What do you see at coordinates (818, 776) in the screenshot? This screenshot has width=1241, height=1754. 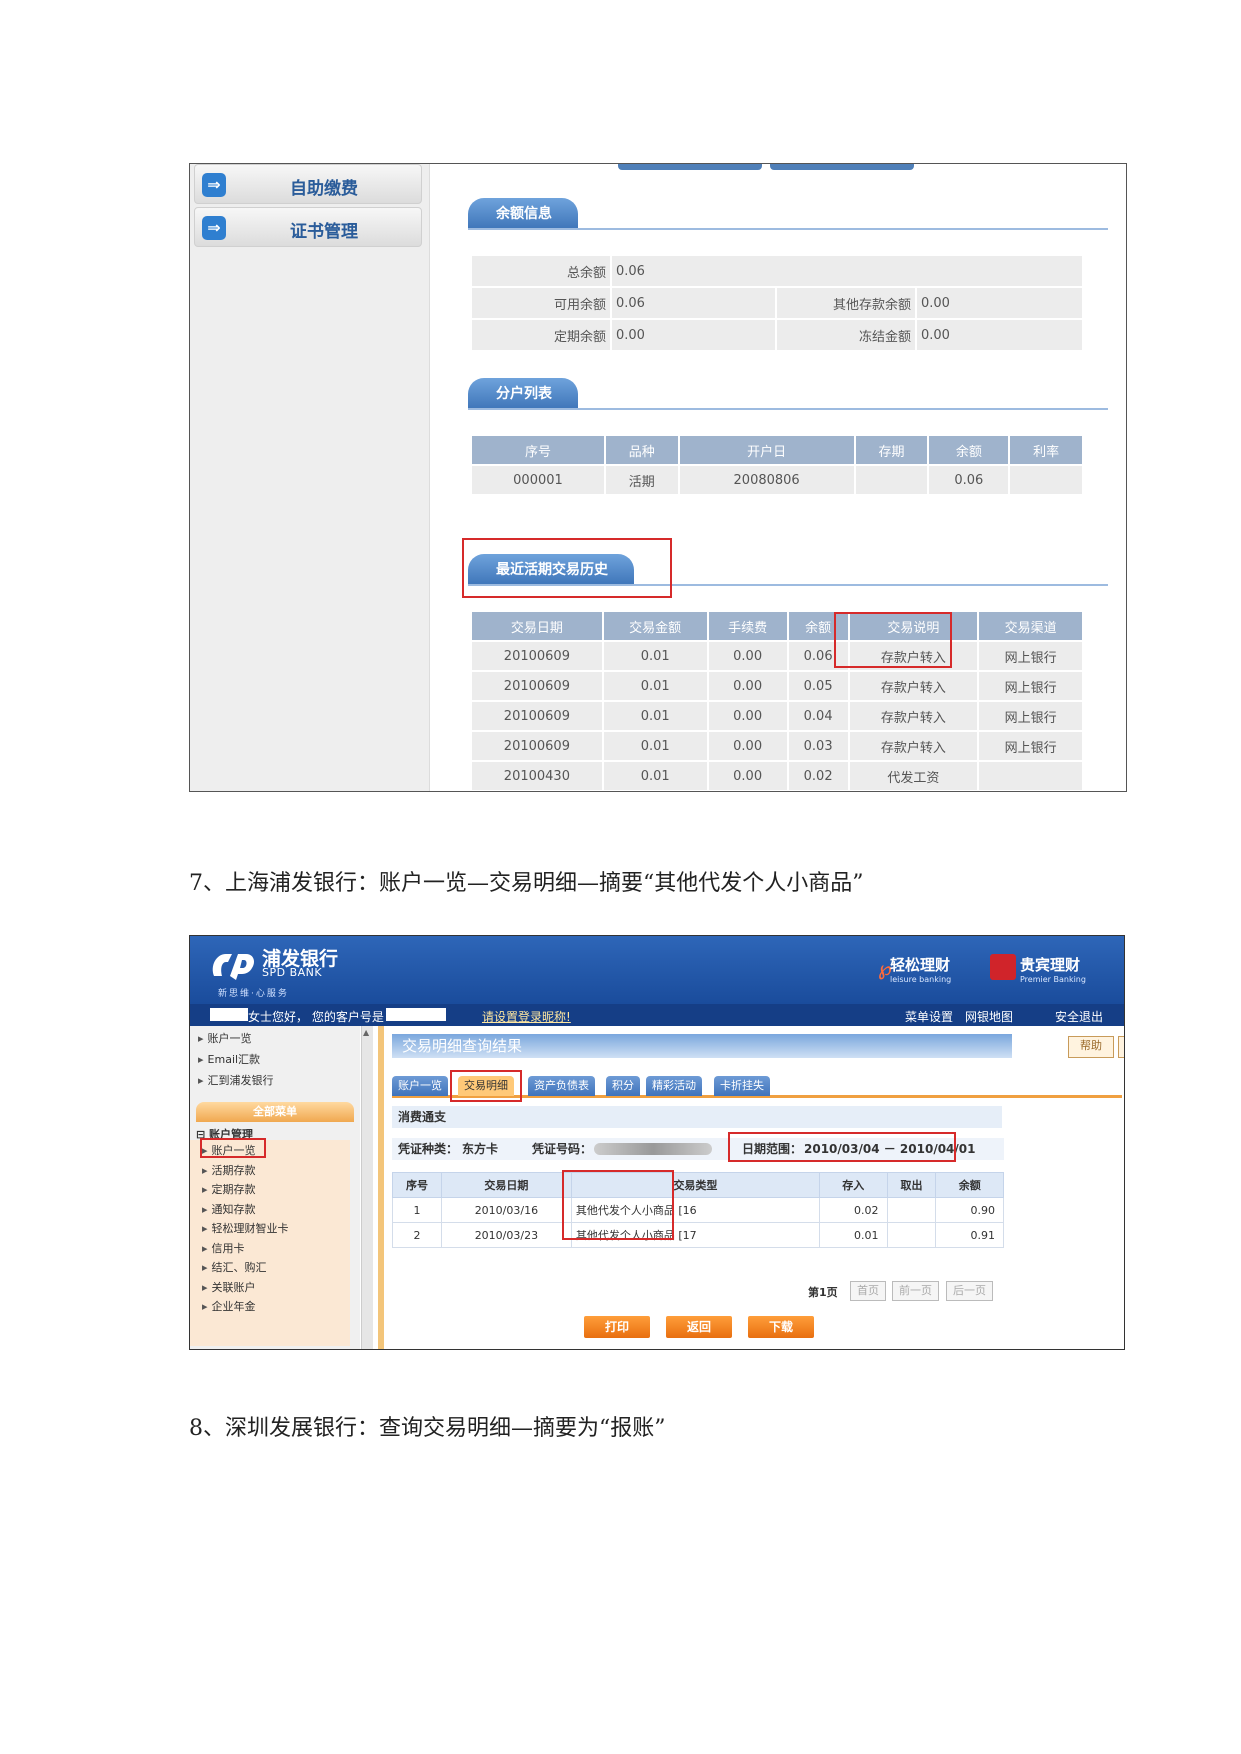 I see `table-cell: 0.02` at bounding box center [818, 776].